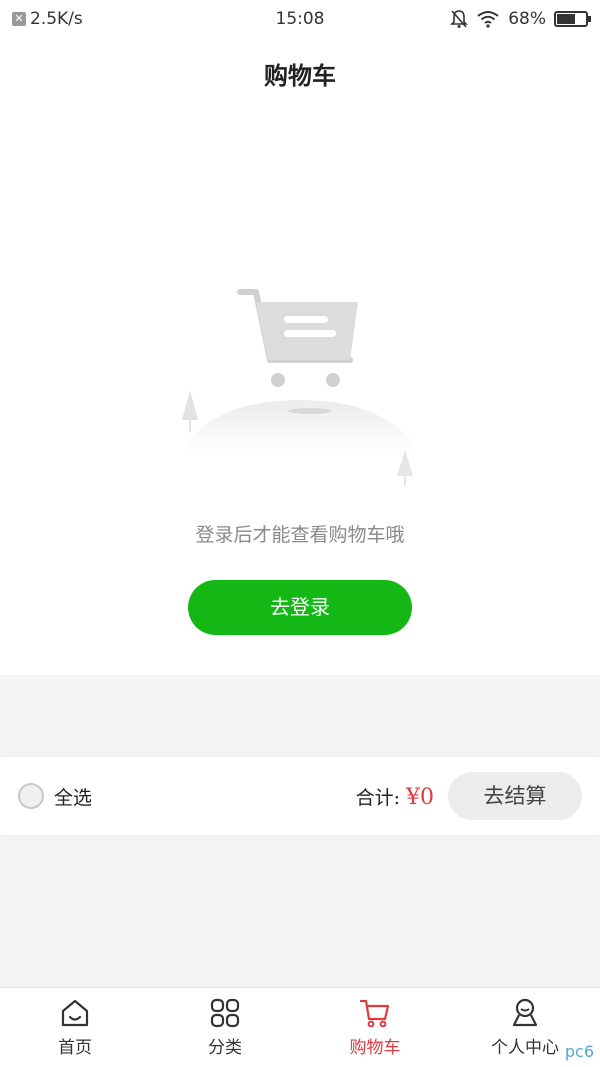  I want to click on tab-category: 分类, so click(225, 1027).